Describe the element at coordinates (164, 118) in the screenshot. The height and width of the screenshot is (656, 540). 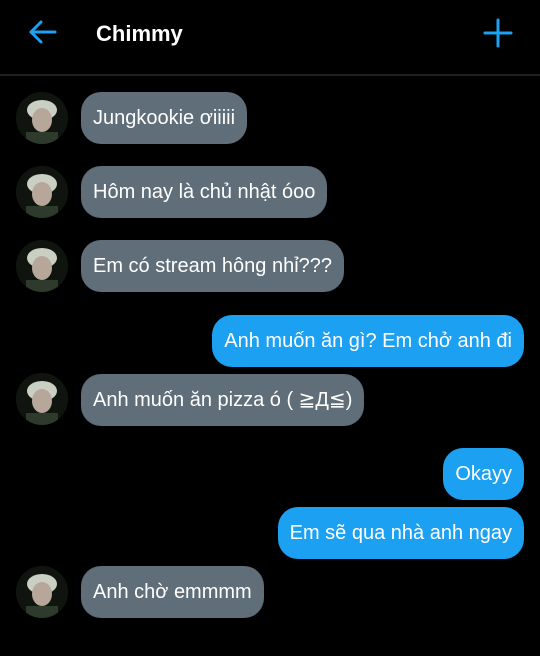
I see `message-bubble-incoming: Jungkookie ơiiiii` at that location.